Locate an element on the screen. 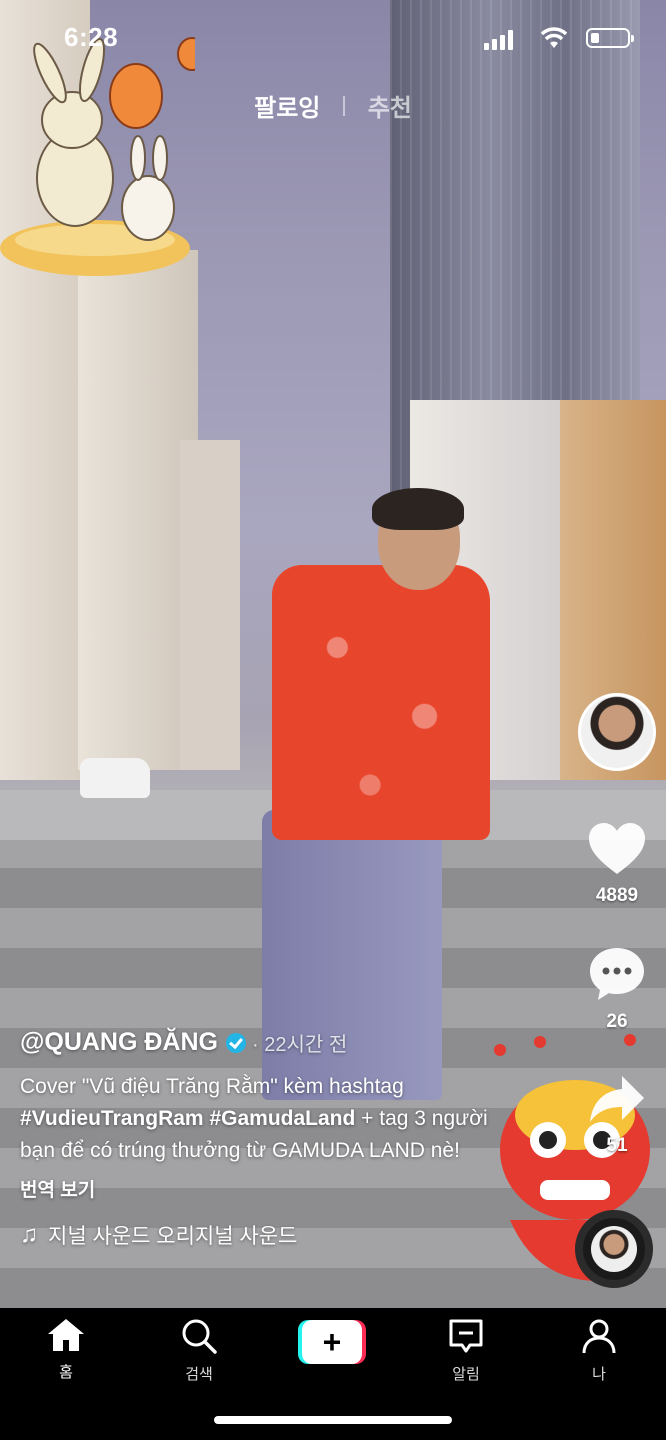 This screenshot has height=1440, width=666. dancer-hair is located at coordinates (418, 509).